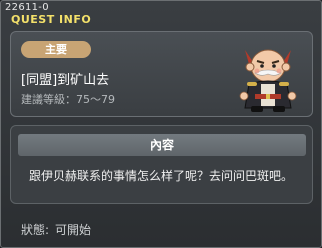  Describe the element at coordinates (268, 80) in the screenshot. I see `npc-portrait-icon` at that location.